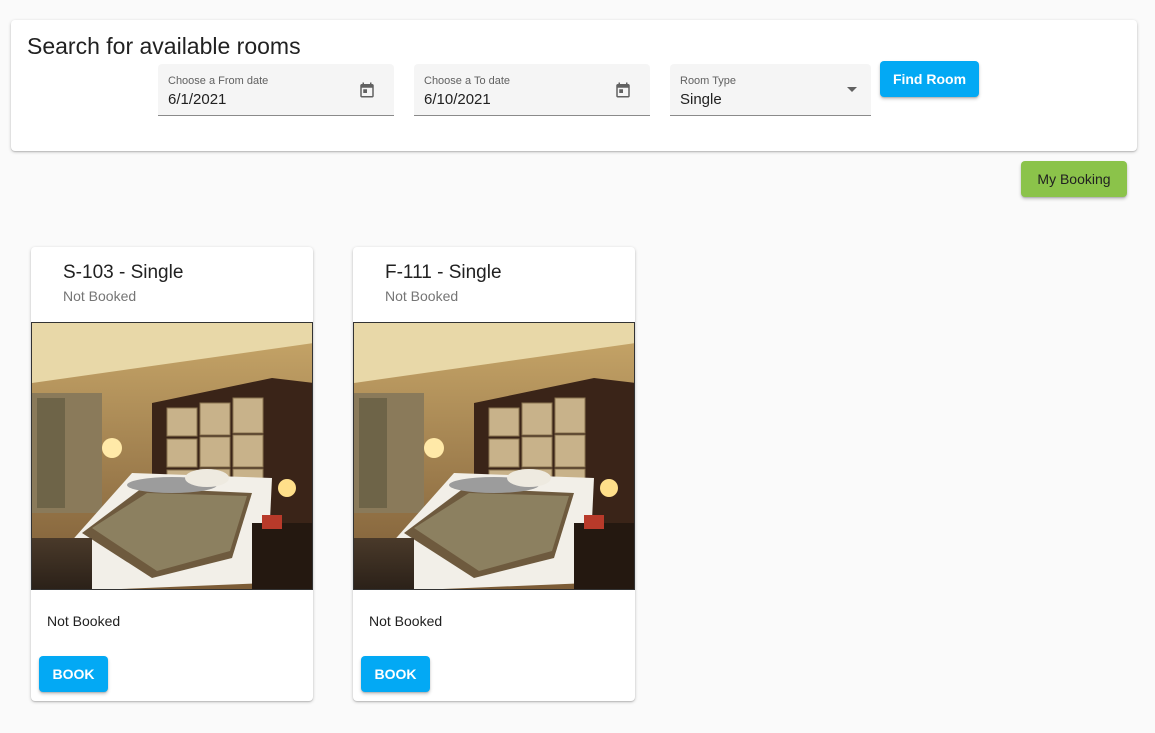 This screenshot has height=733, width=1155. I want to click on room-title: S-103 - Single, so click(123, 272).